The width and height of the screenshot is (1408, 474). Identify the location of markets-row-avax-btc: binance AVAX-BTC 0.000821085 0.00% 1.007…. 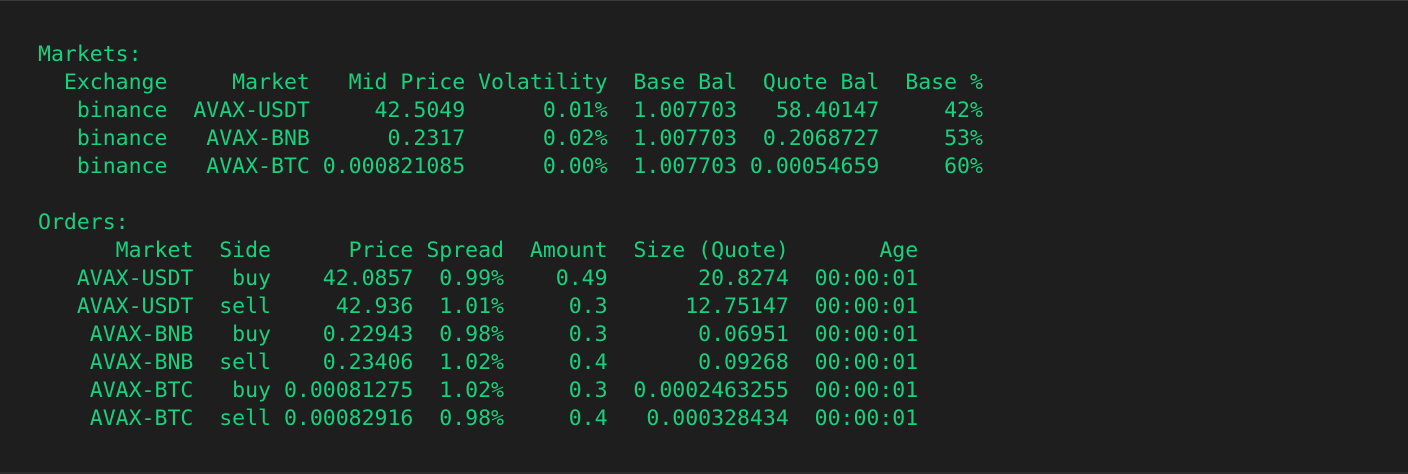
(510, 166).